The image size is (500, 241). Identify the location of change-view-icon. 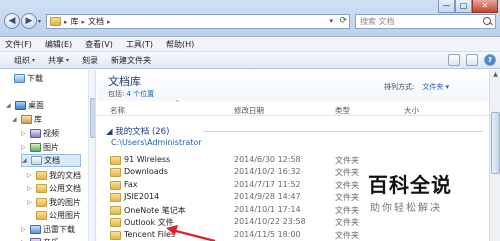
(454, 60).